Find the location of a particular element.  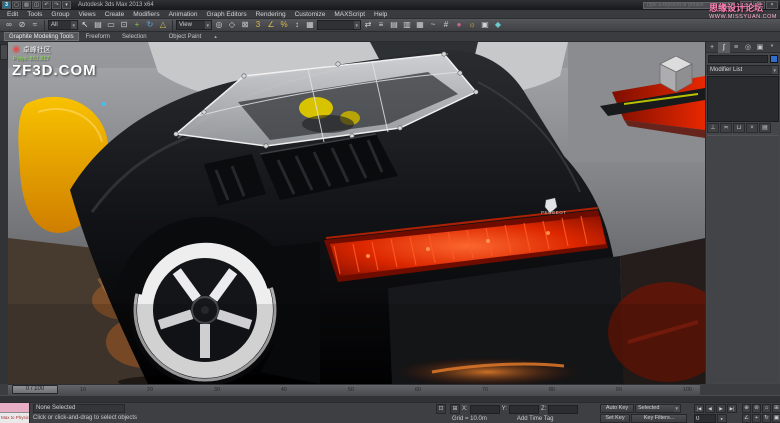

maximize-button: ☐ is located at coordinates (759, 5).